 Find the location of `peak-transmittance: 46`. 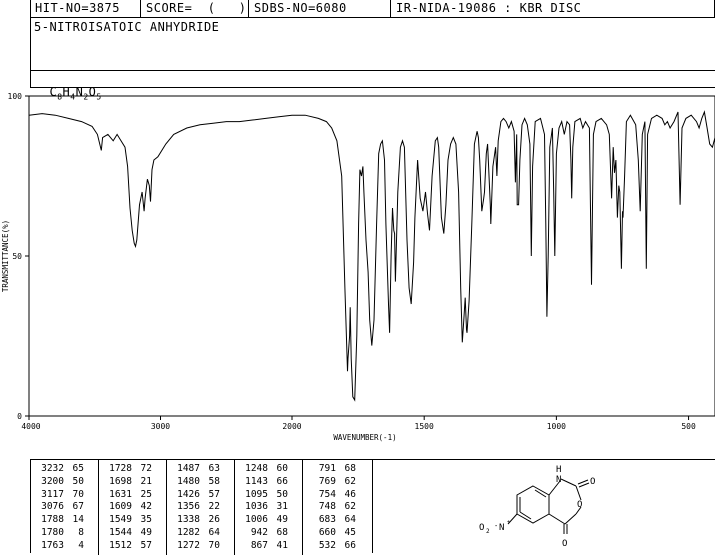

peak-transmittance: 46 is located at coordinates (350, 494).